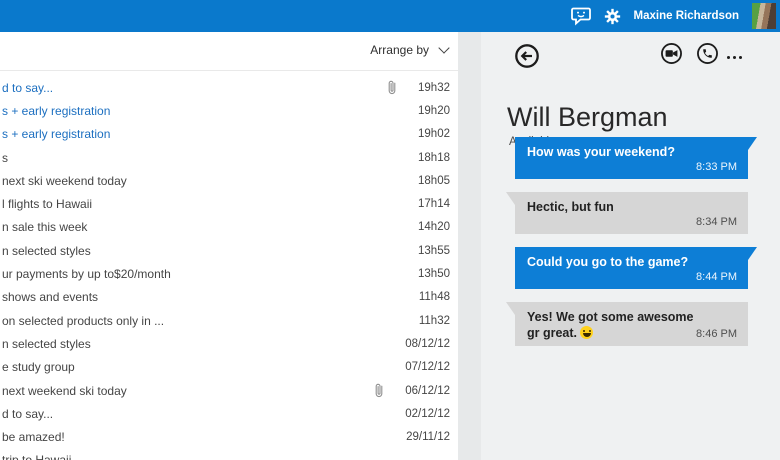  I want to click on message-text: Could you go to the game?, so click(608, 262).